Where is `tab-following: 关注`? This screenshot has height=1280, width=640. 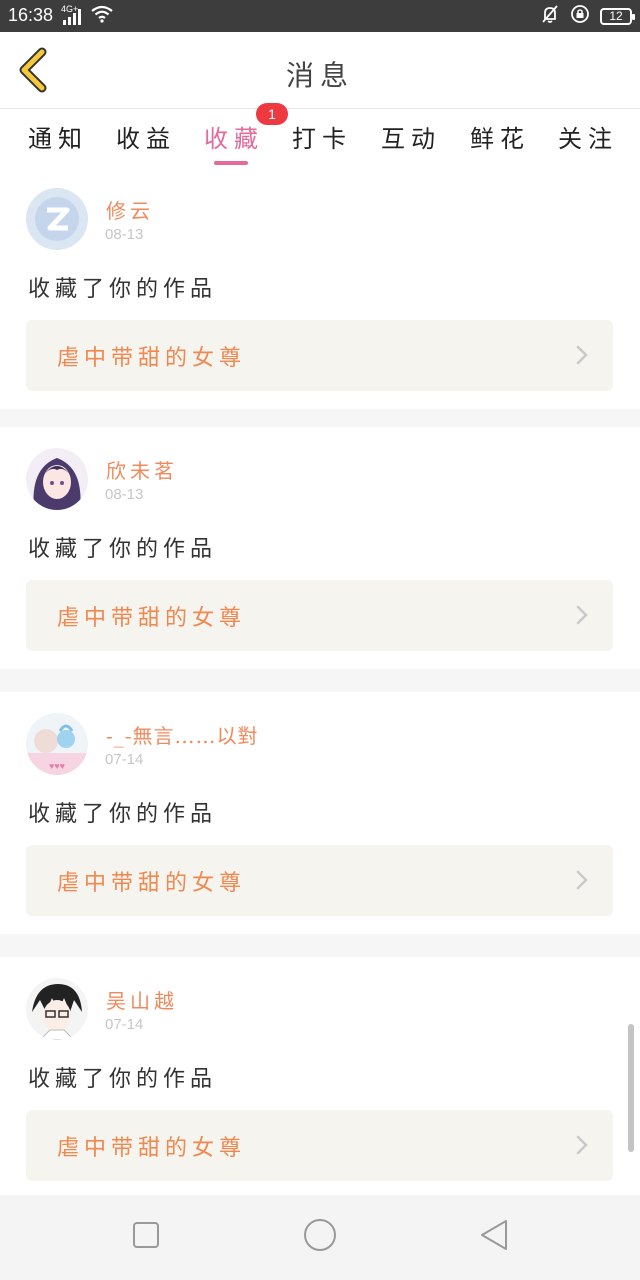 tab-following: 关注 is located at coordinates (588, 136).